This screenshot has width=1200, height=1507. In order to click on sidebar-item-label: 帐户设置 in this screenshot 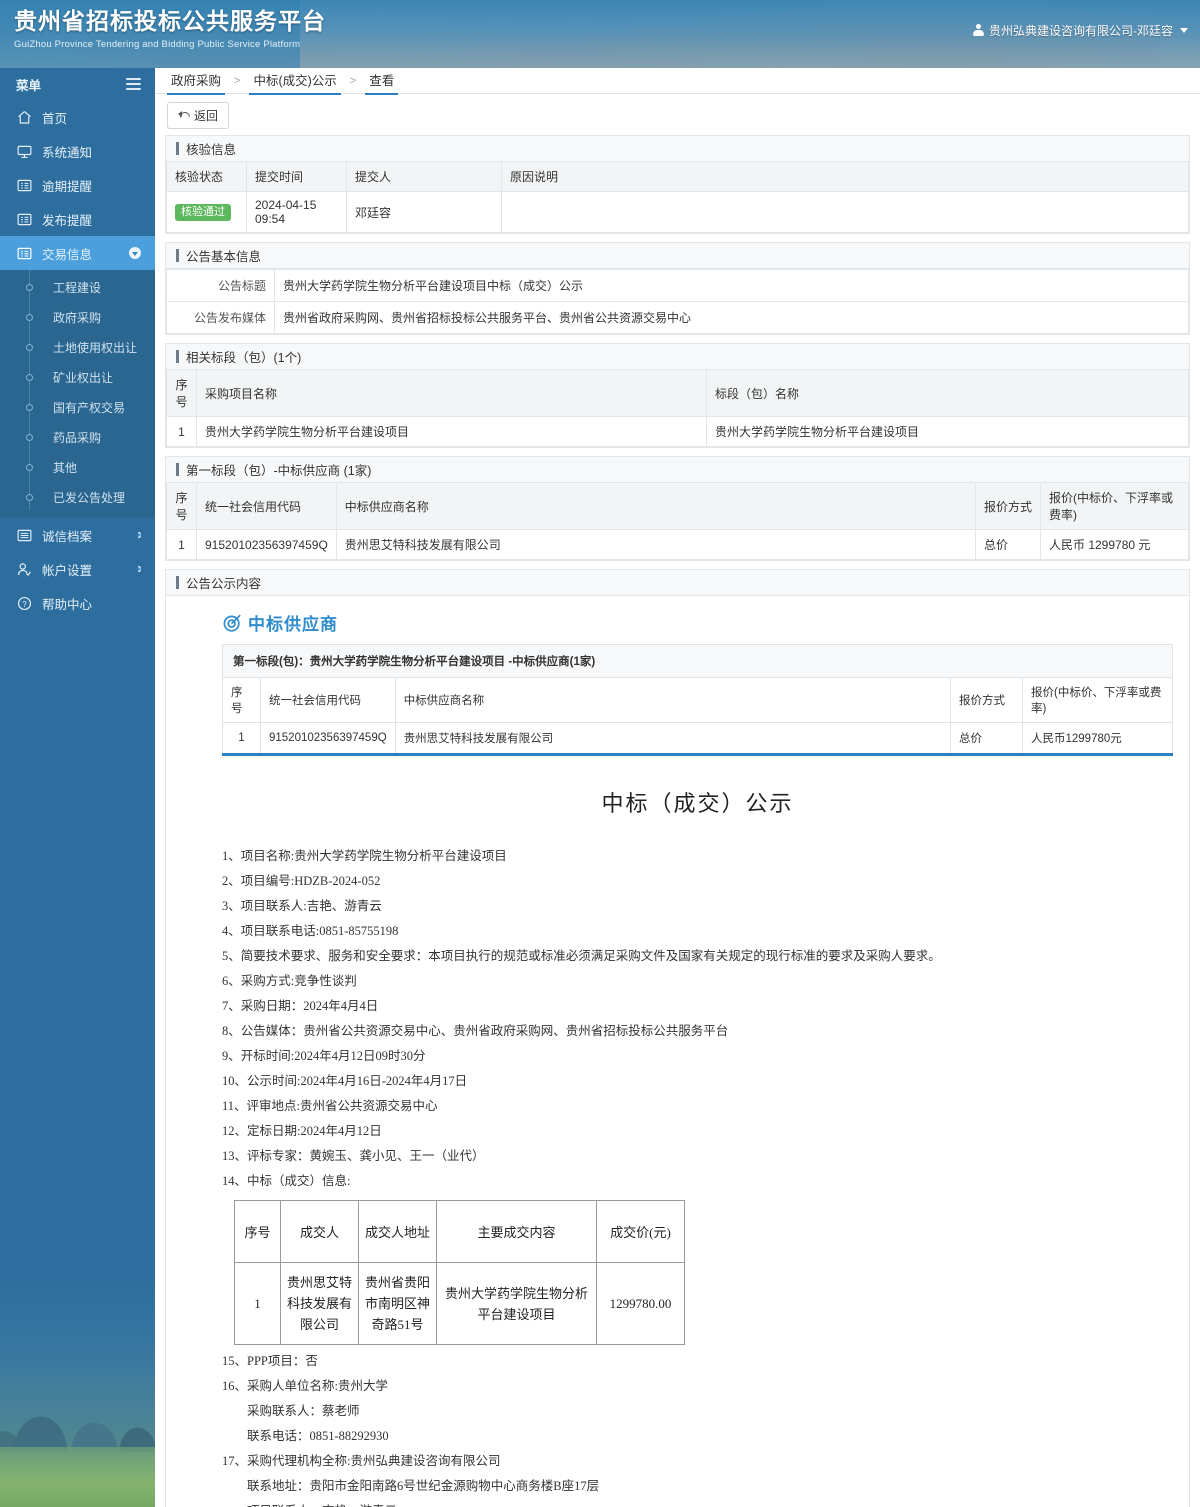, I will do `click(67, 570)`.